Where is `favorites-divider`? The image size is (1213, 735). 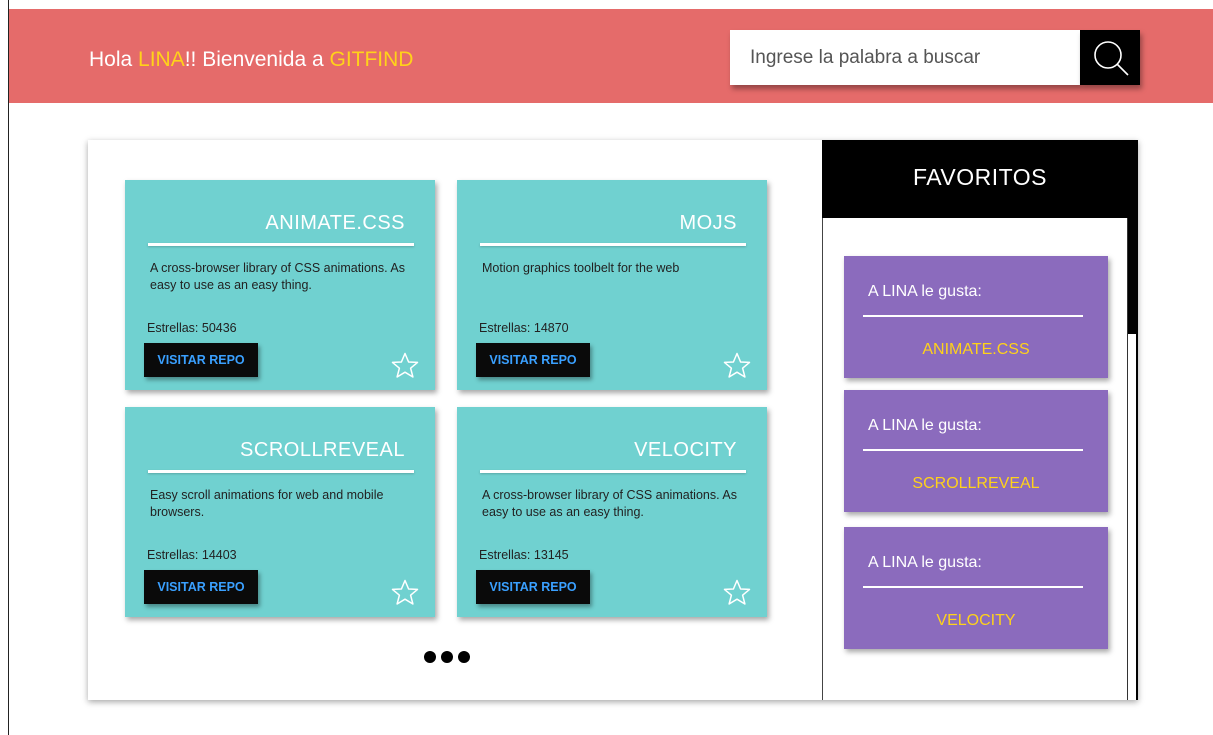
favorites-divider is located at coordinates (822, 420).